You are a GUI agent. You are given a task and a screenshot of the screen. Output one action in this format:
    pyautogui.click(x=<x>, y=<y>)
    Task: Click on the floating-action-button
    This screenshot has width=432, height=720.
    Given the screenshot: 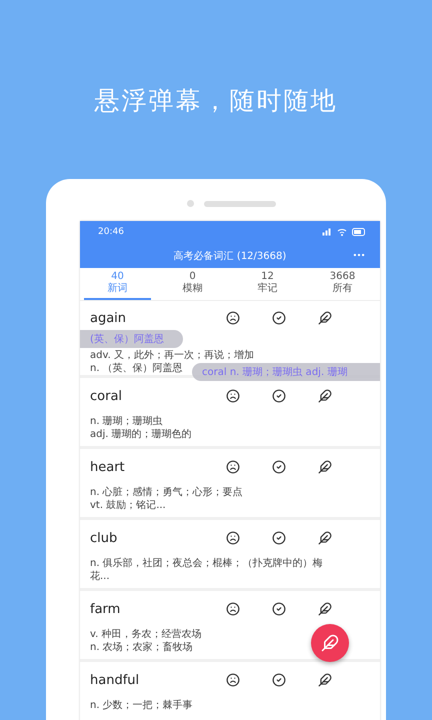 What is the action you would take?
    pyautogui.click(x=330, y=643)
    